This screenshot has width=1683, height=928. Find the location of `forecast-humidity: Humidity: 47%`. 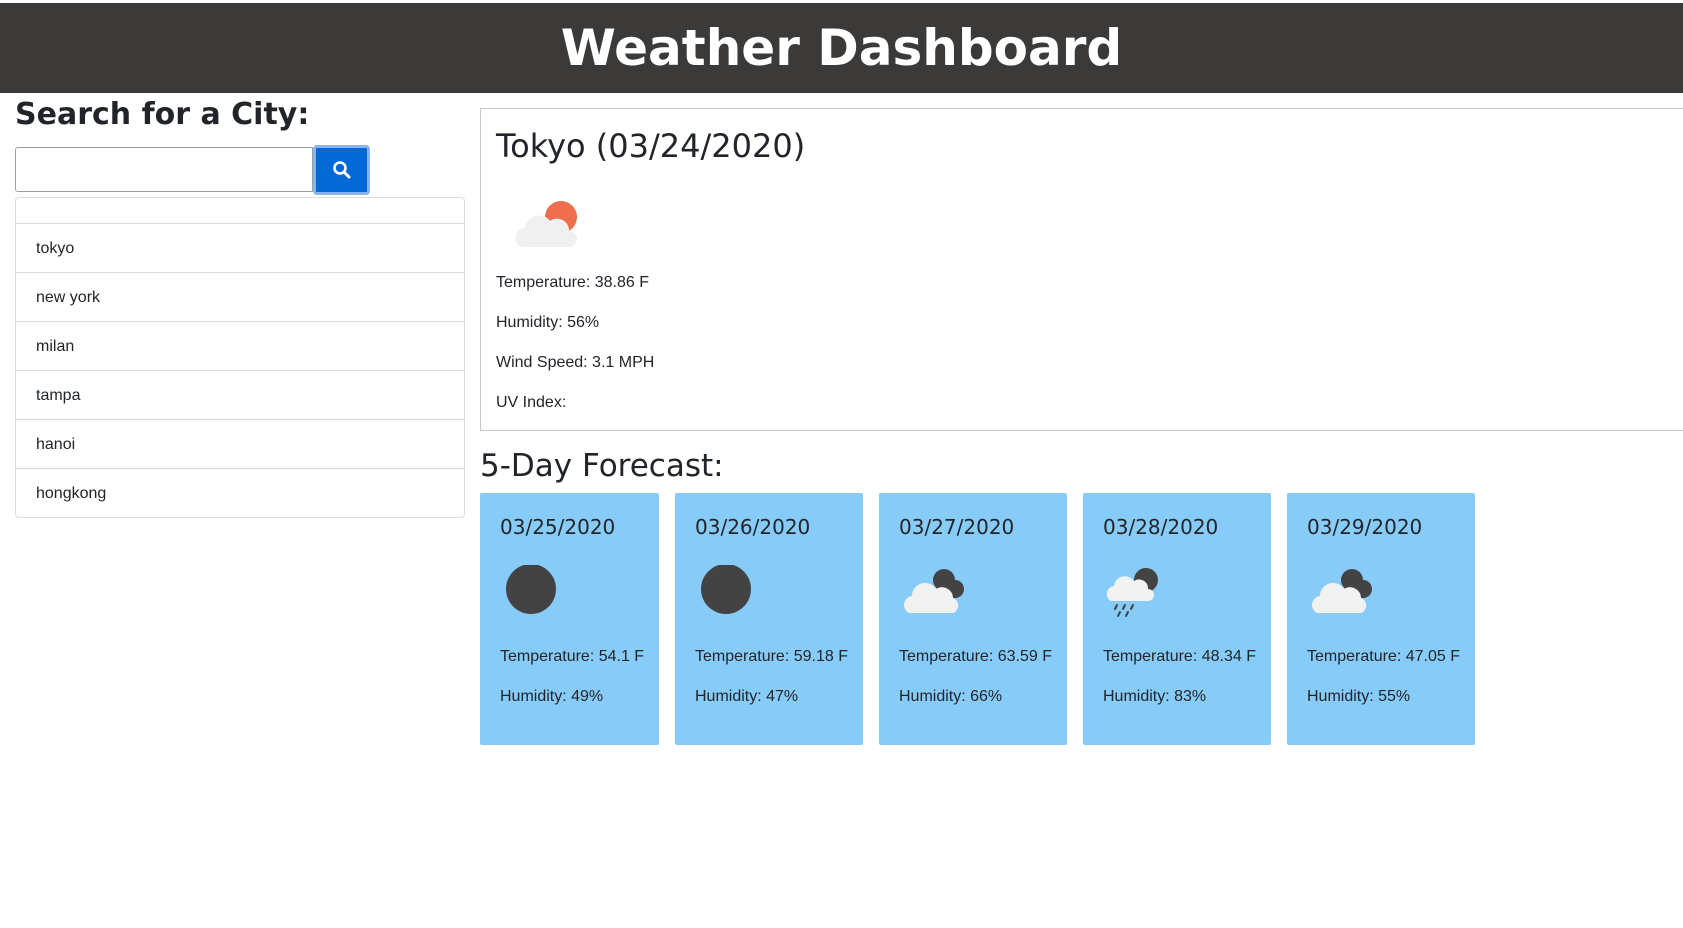

forecast-humidity: Humidity: 47% is located at coordinates (747, 696).